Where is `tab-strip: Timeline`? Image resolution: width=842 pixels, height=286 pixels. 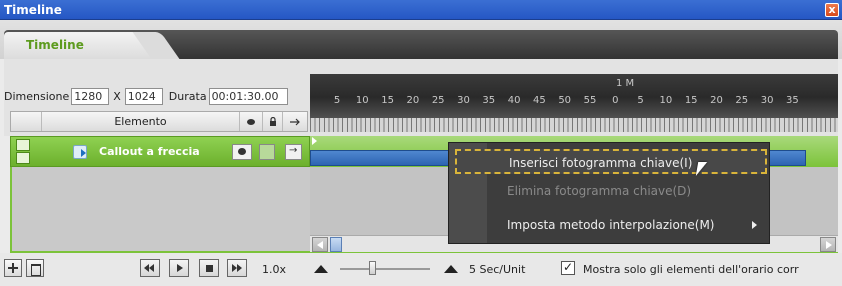 tab-strip: Timeline is located at coordinates (421, 39).